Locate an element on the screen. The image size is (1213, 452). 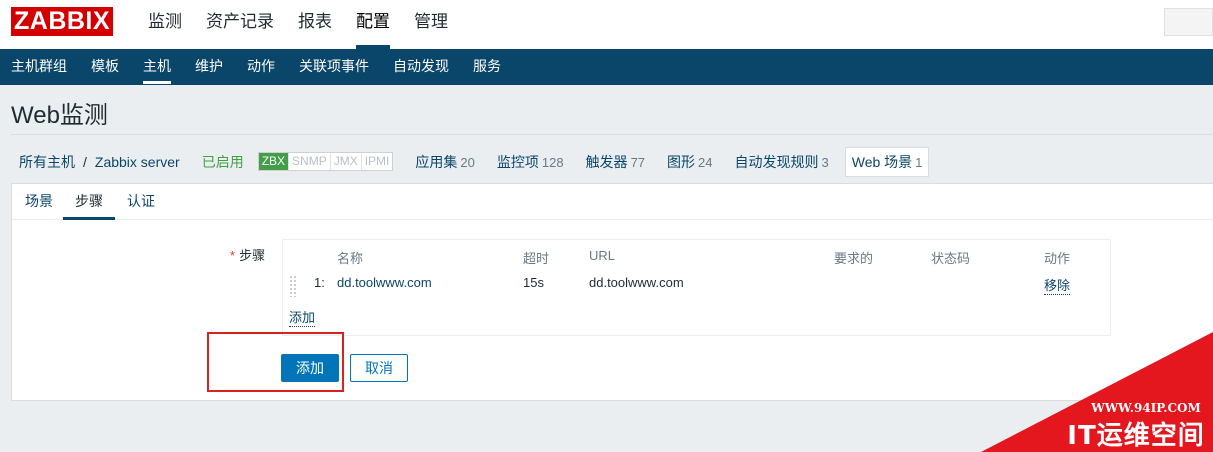
highlight-box is located at coordinates (275, 362).